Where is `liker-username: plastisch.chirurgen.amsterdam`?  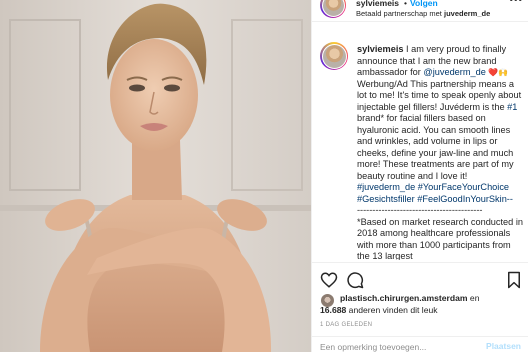 liker-username: plastisch.chirurgen.amsterdam is located at coordinates (404, 298).